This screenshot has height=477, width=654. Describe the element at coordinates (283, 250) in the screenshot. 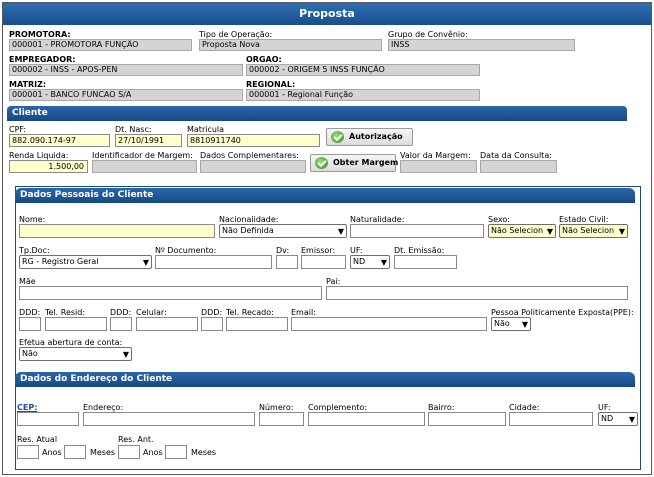

I see `dv-label: Dv:` at that location.